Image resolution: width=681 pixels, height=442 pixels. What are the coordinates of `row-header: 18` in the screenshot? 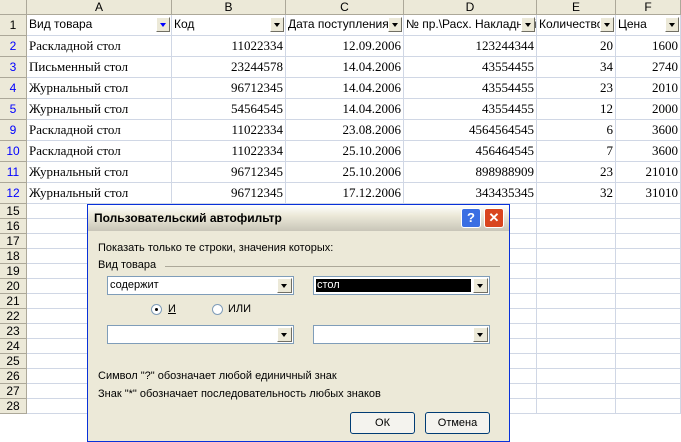 It's located at (13, 256).